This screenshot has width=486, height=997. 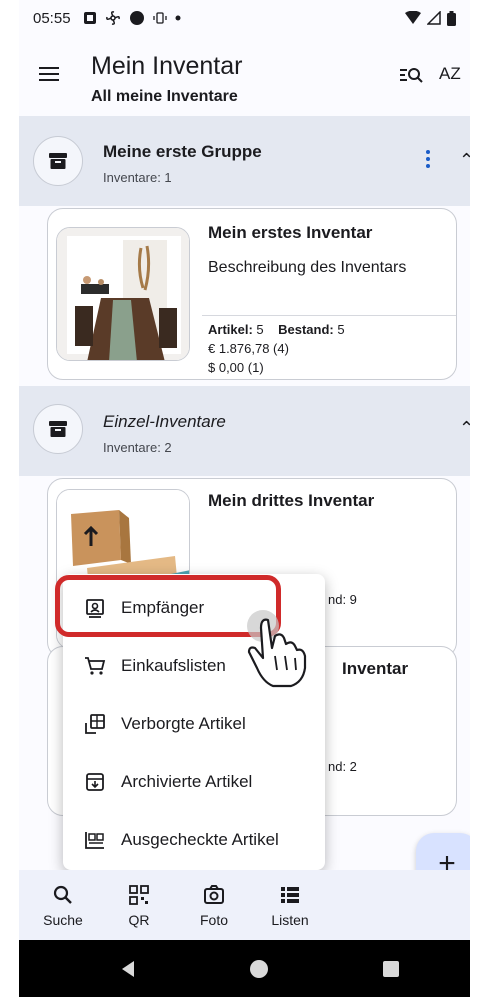 I want to click on search-icon, so click(x=62, y=894).